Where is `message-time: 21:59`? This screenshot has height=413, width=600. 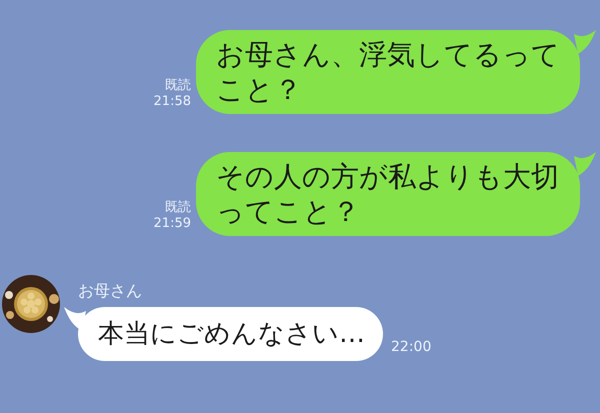
message-time: 21:59 is located at coordinates (172, 224).